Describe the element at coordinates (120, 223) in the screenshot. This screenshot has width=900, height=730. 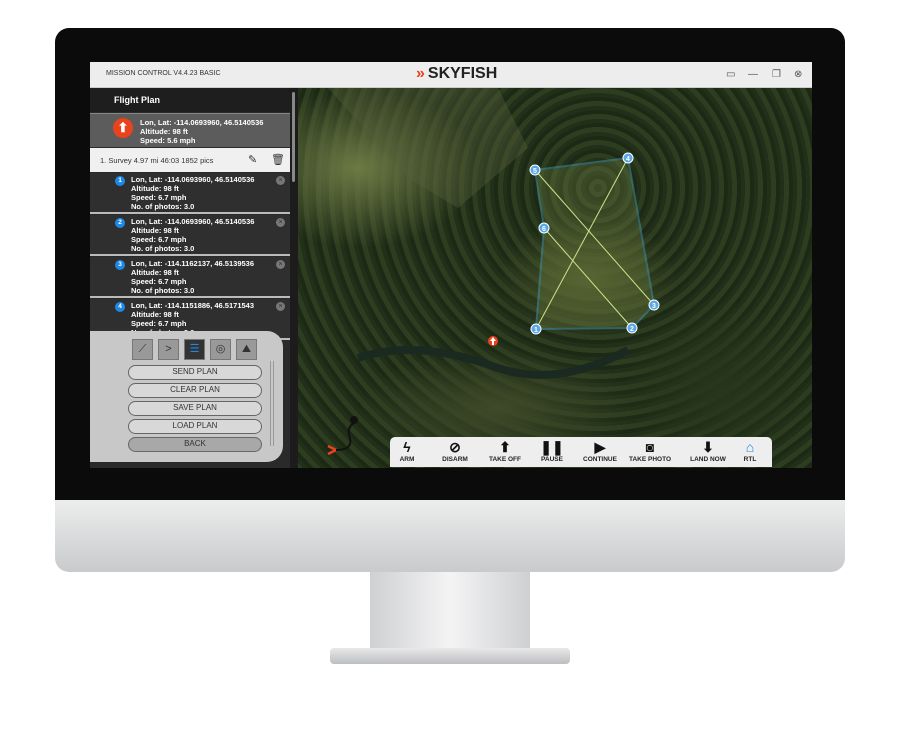
I see `waypoint-badge: 2` at that location.